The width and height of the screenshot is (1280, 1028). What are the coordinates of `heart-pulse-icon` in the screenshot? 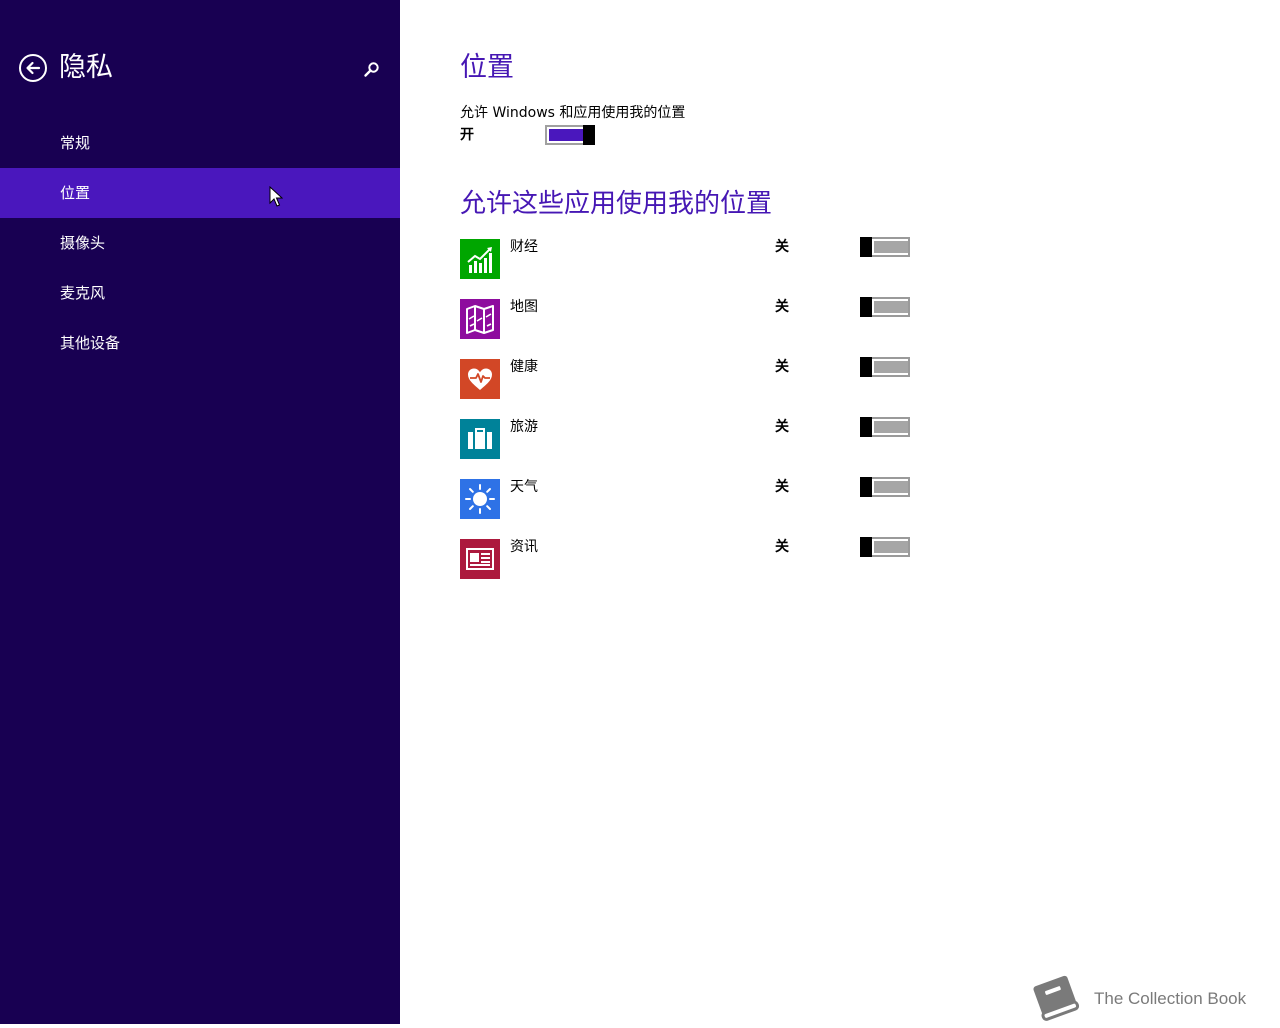 It's located at (480, 379).